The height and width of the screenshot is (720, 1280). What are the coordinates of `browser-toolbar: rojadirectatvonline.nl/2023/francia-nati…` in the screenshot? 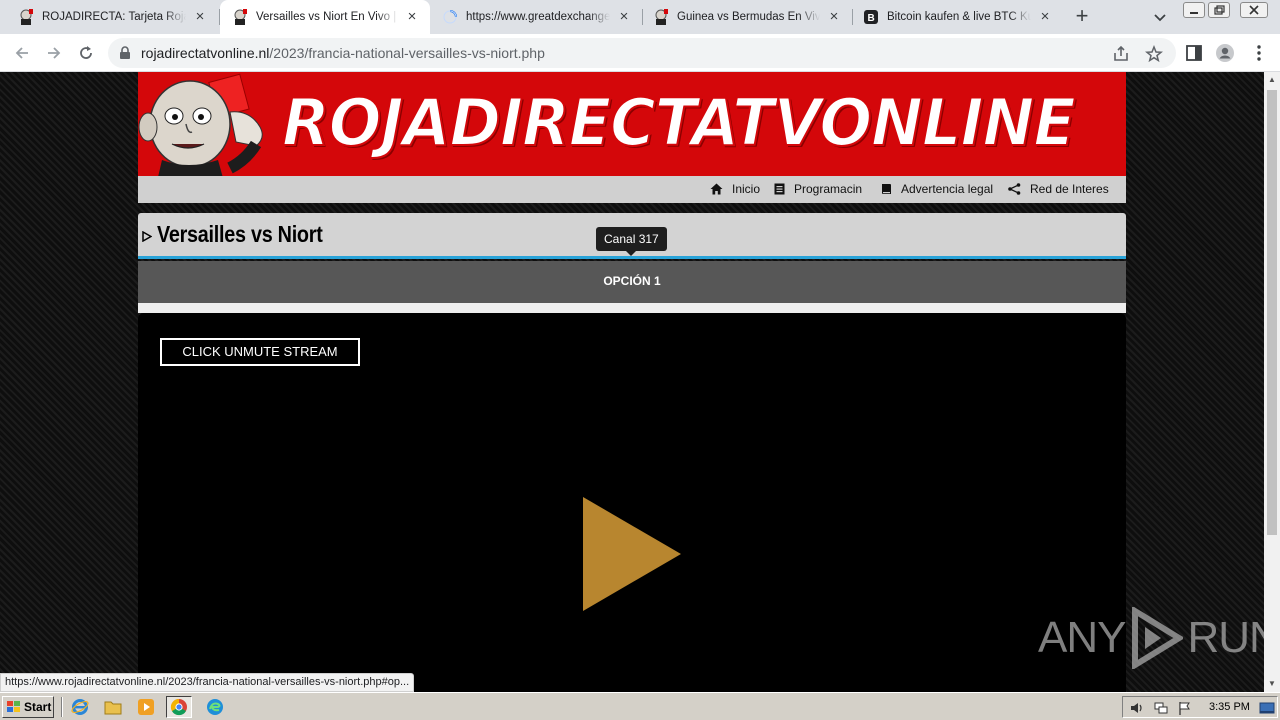 It's located at (640, 53).